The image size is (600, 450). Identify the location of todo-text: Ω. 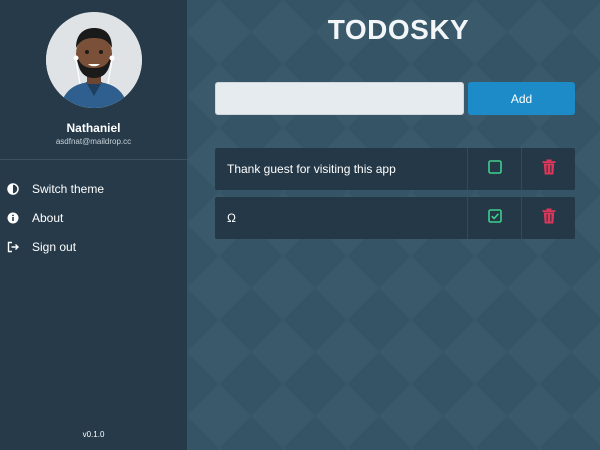
(231, 218).